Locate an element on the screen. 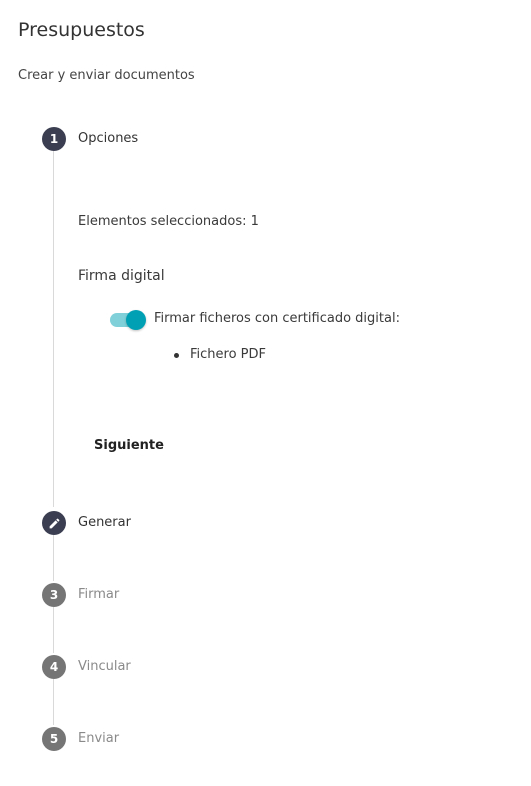  step-2-label: Generar is located at coordinates (104, 522).